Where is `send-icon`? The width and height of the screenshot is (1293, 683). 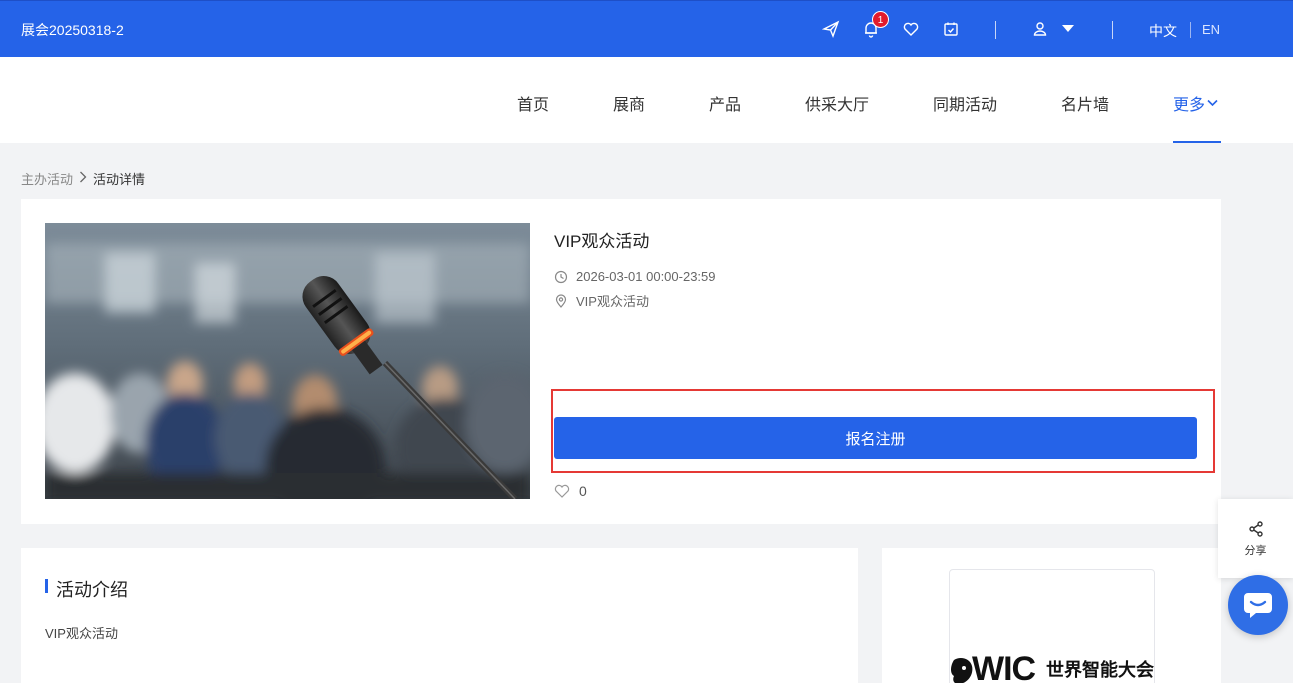 send-icon is located at coordinates (831, 29).